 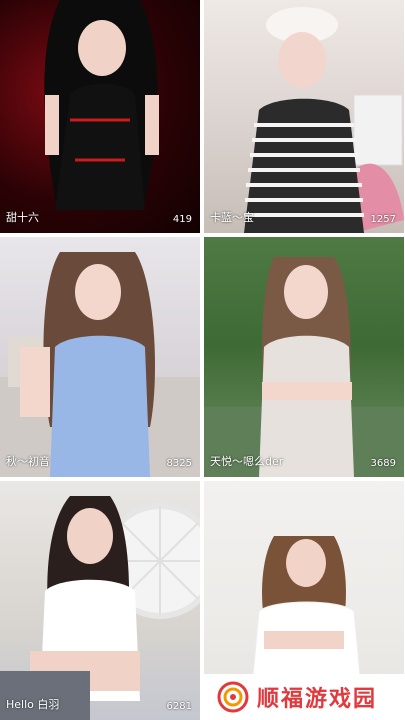 I want to click on logo-icon, so click(x=233, y=697).